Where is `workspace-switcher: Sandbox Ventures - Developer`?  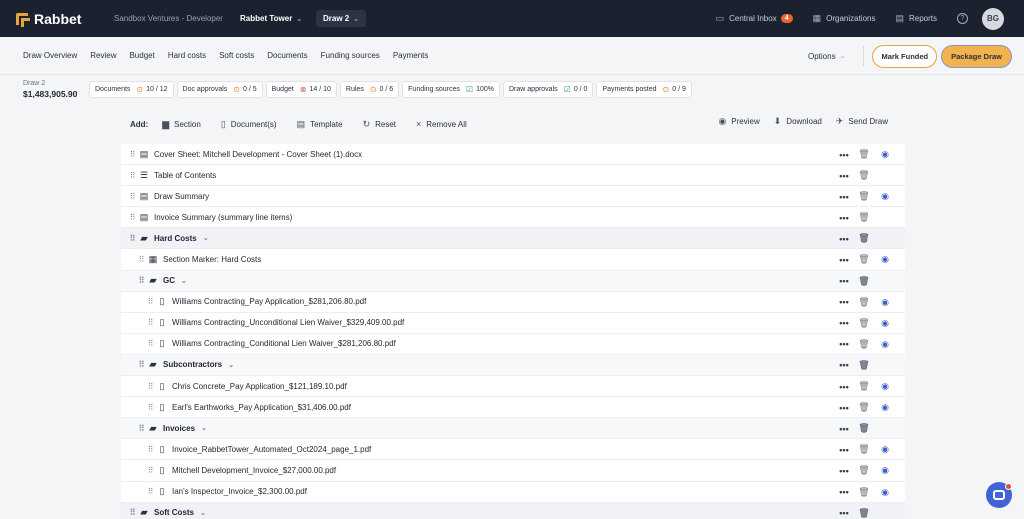
workspace-switcher: Sandbox Ventures - Developer is located at coordinates (174, 18).